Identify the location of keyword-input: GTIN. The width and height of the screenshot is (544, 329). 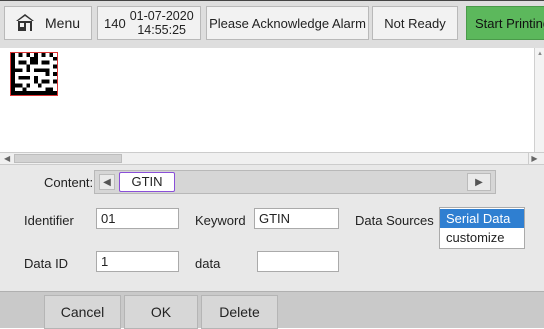
(296, 218).